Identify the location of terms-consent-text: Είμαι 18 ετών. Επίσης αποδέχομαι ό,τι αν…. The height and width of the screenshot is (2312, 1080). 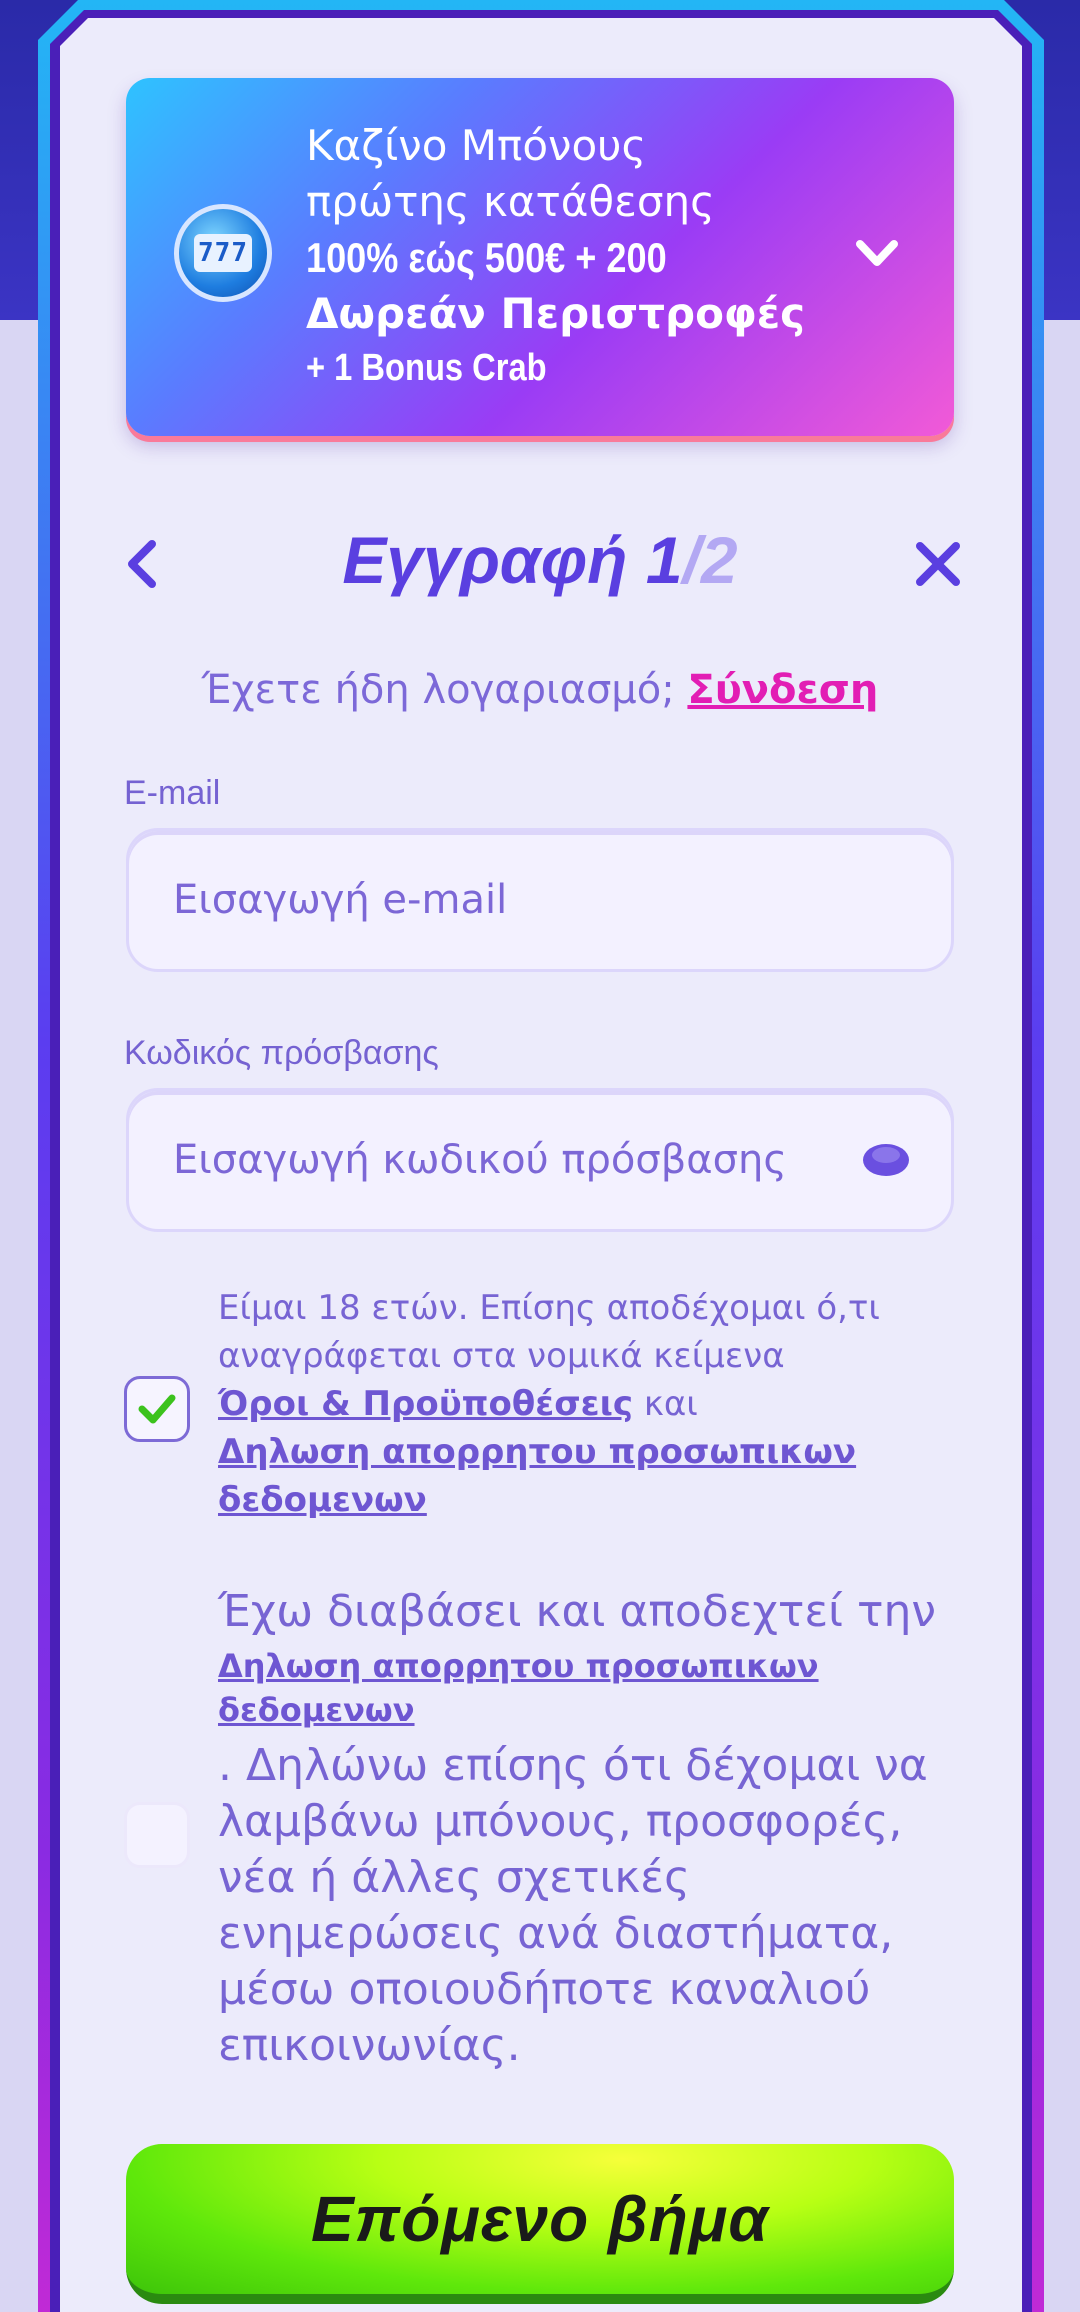
(549, 1404).